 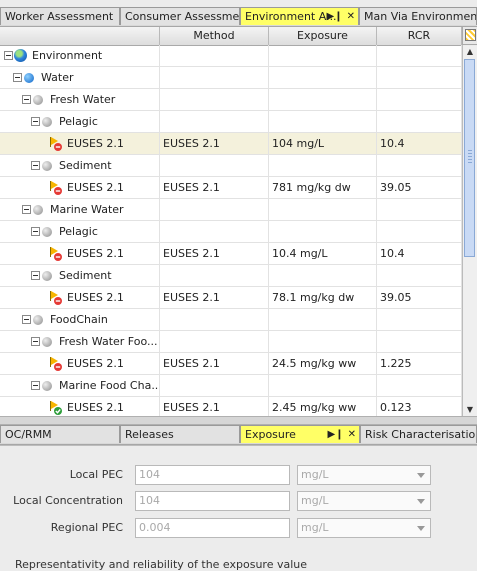 I want to click on name-cell: Pelagic, so click(x=80, y=122).